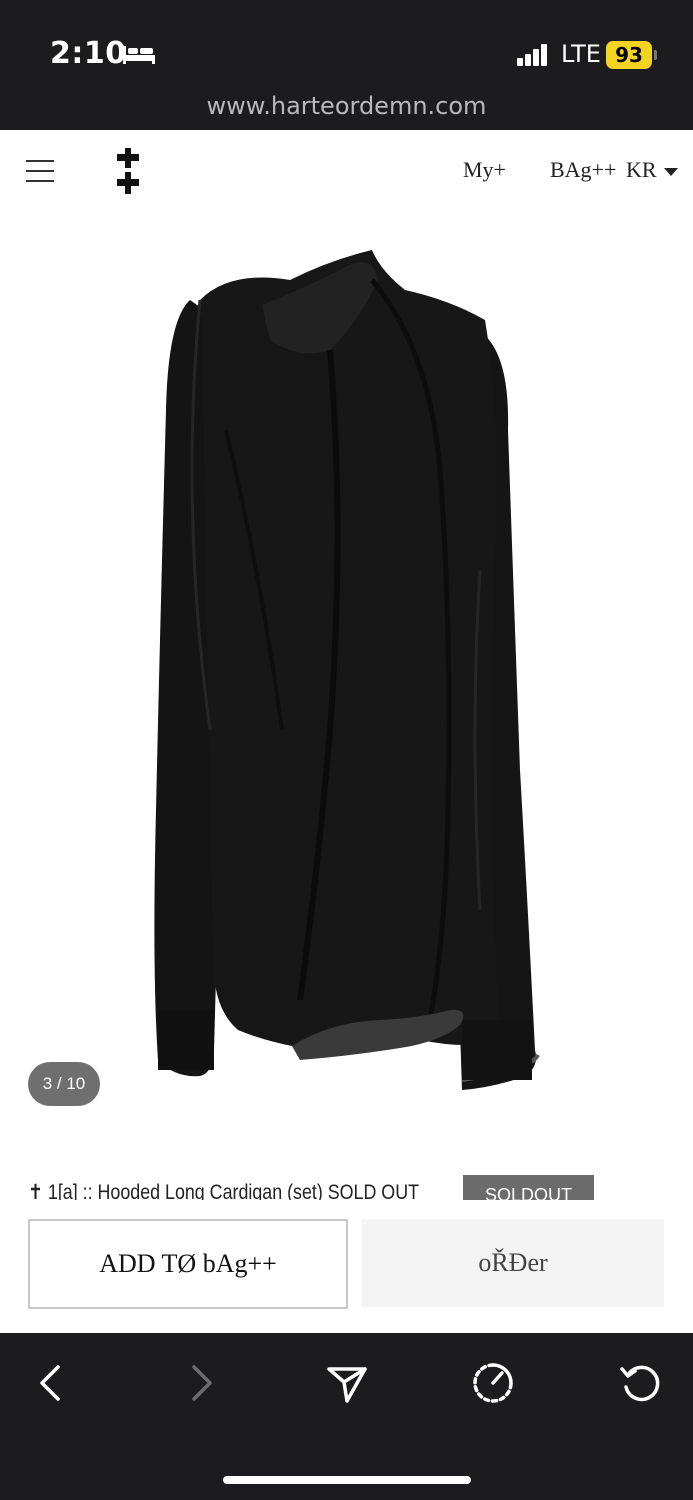 Image resolution: width=693 pixels, height=1500 pixels. What do you see at coordinates (533, 55) in the screenshot?
I see `signal-icon` at bounding box center [533, 55].